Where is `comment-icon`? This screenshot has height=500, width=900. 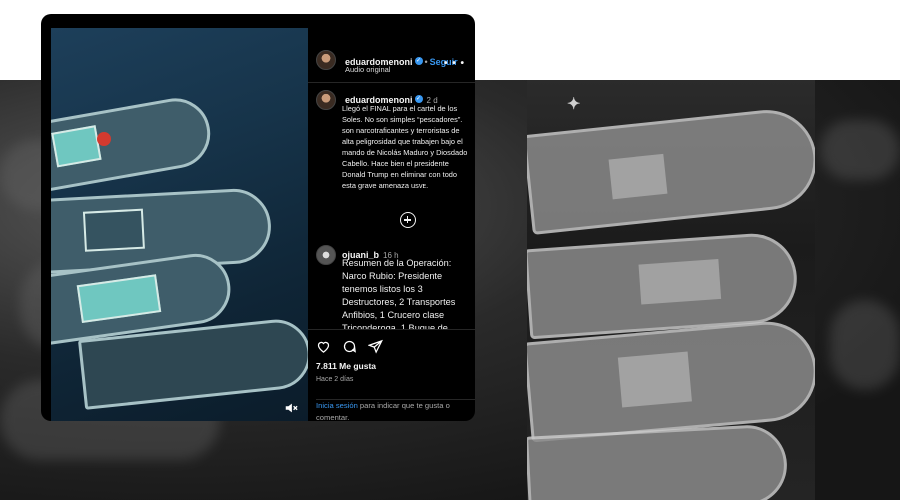
comment-icon is located at coordinates (349, 346).